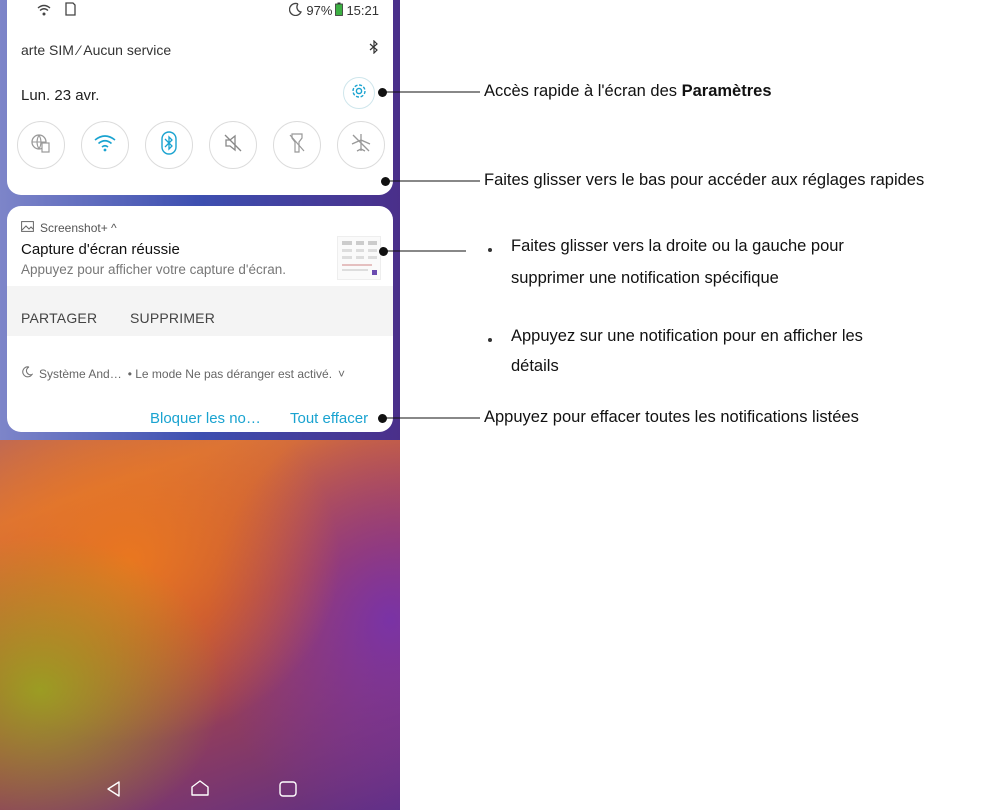 This screenshot has width=996, height=810. I want to click on callout-tap-line2: détails, so click(535, 366).